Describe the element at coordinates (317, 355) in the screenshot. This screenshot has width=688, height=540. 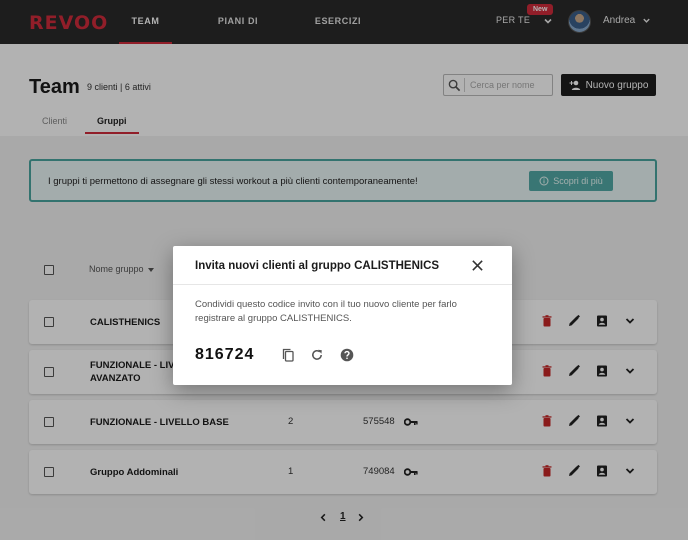
I see `refresh-icon` at that location.